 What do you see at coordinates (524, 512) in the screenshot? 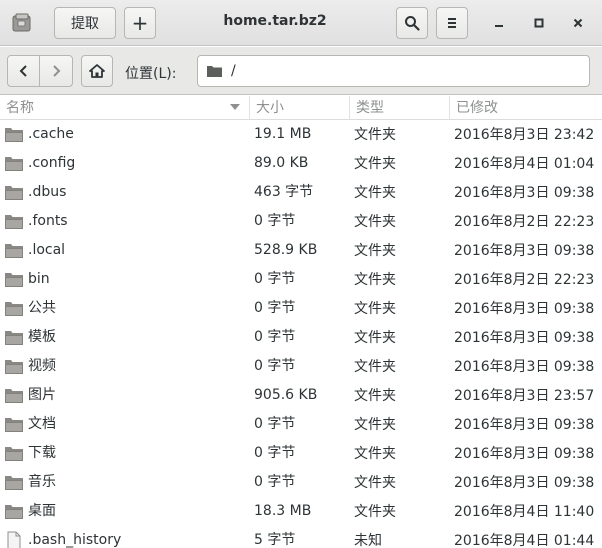
I see `file-modified: 2016年8月4日 11:40` at bounding box center [524, 512].